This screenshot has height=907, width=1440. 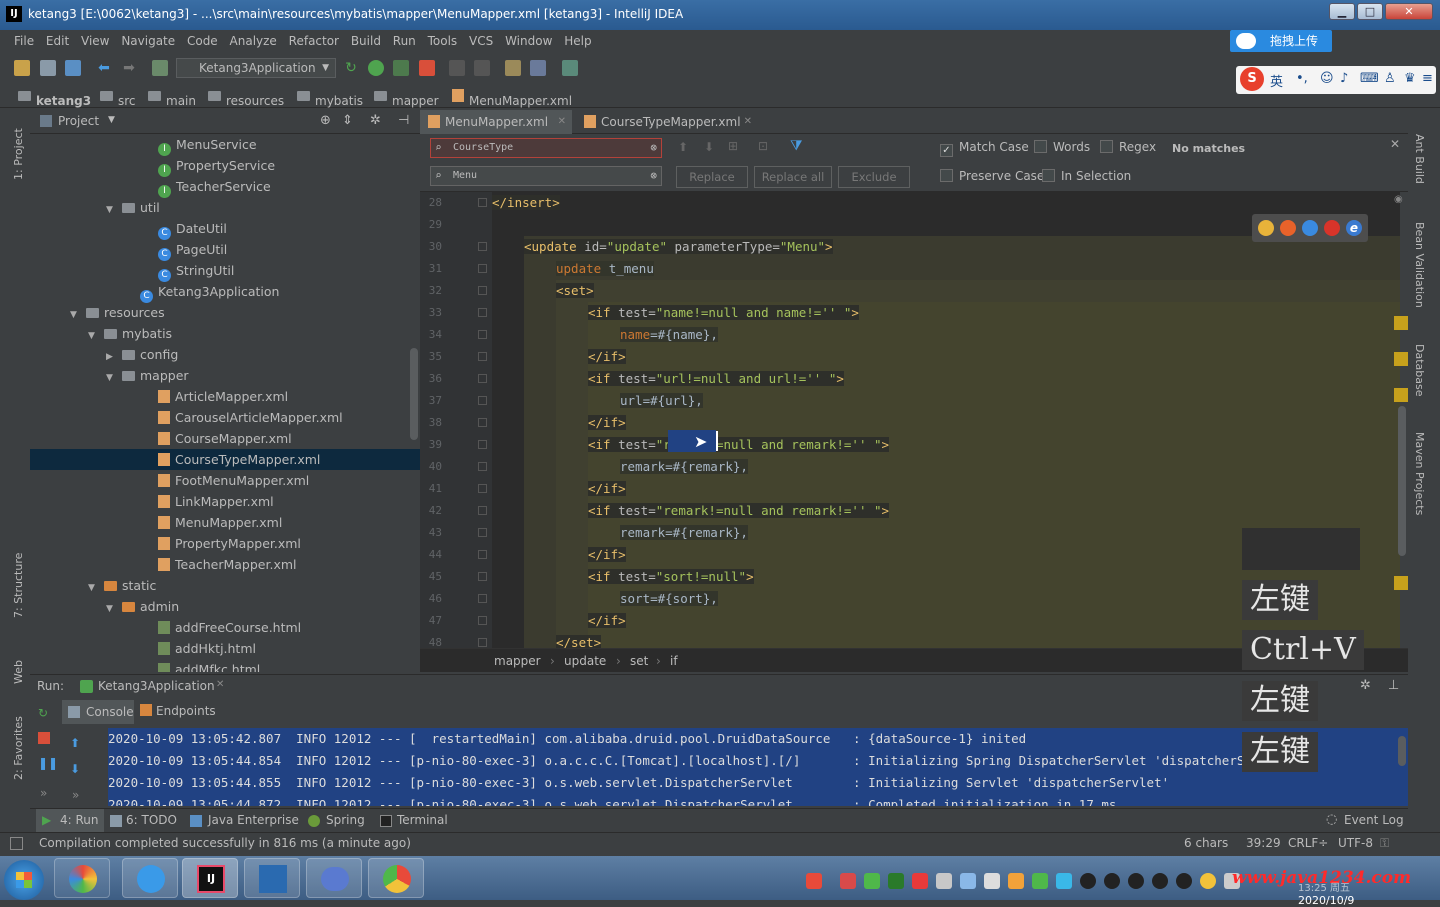 I want to click on lock-icon: ⚿, so click(x=1384, y=843).